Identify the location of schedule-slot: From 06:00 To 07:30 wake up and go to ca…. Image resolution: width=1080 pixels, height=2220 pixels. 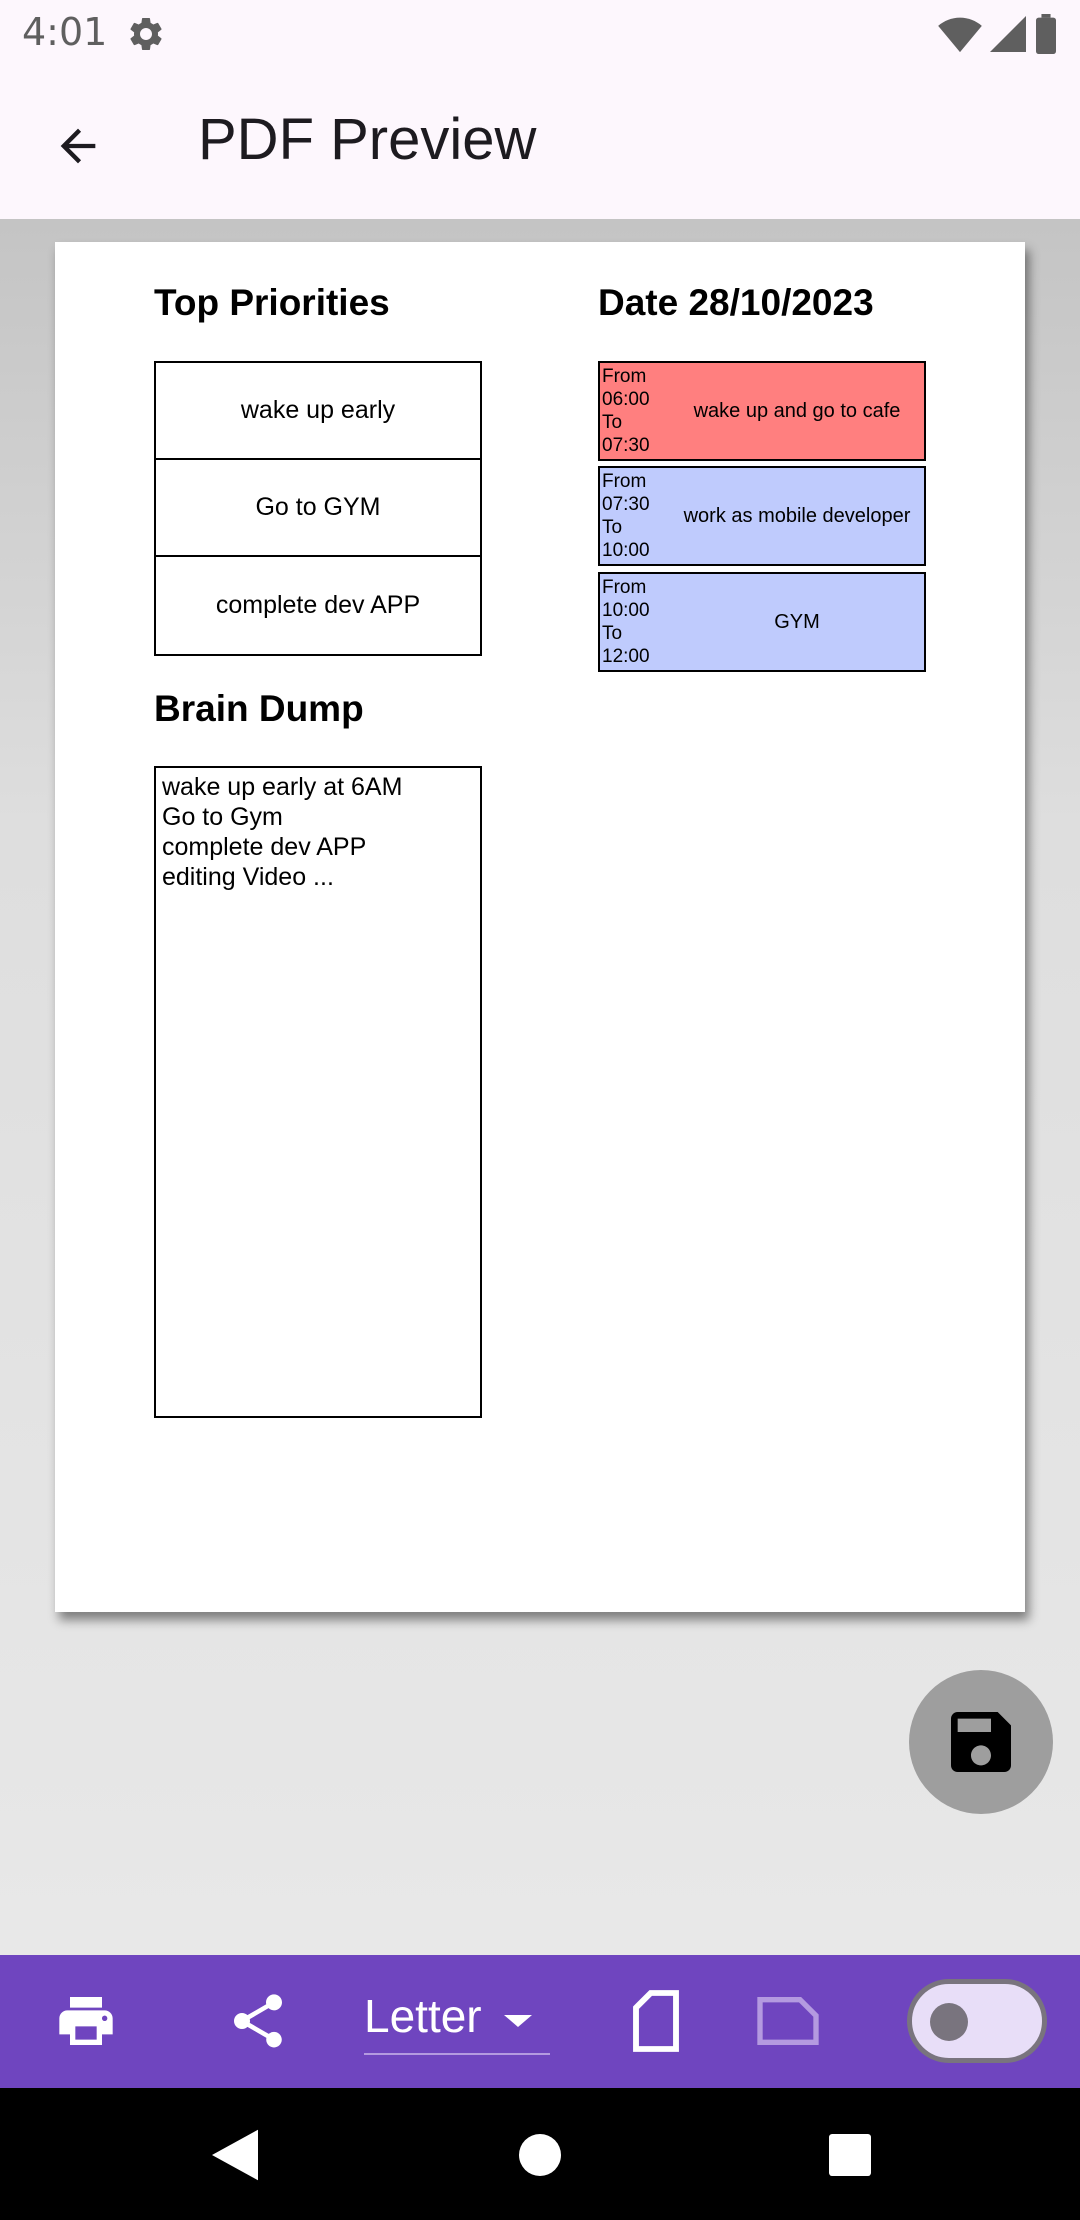
(762, 411).